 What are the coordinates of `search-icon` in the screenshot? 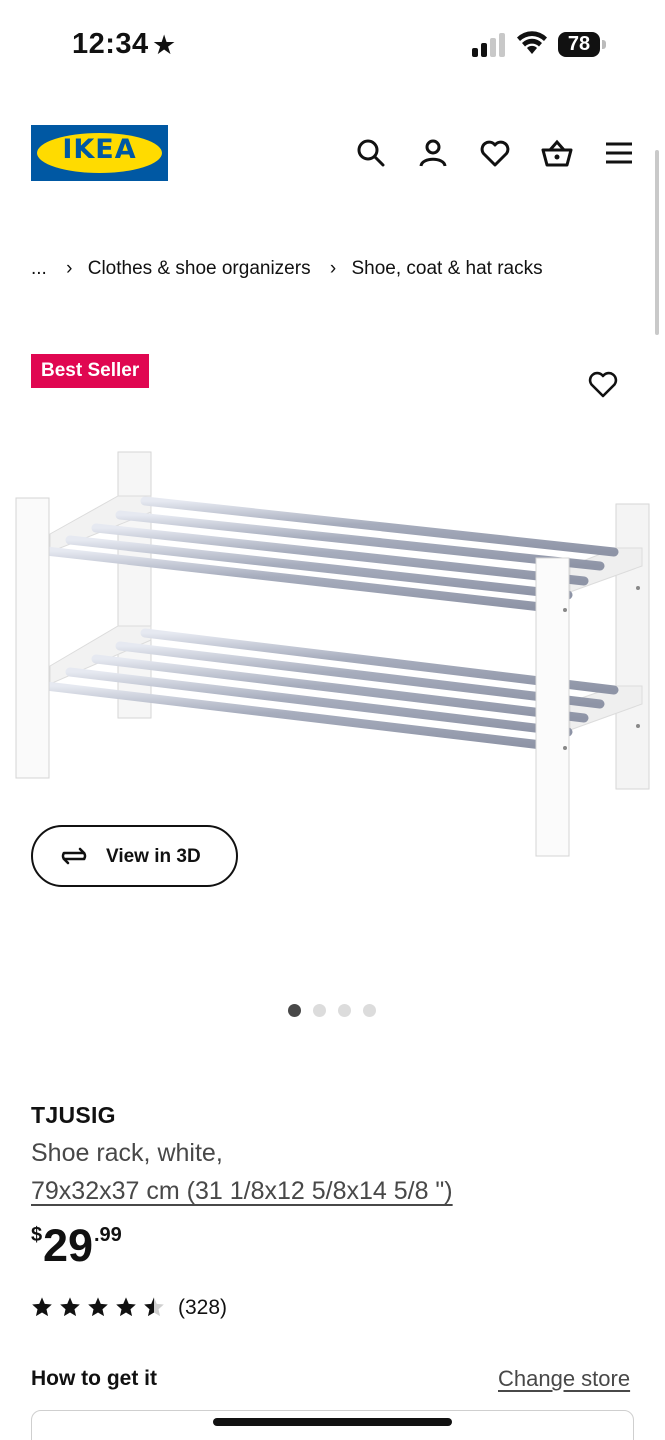 It's located at (371, 153).